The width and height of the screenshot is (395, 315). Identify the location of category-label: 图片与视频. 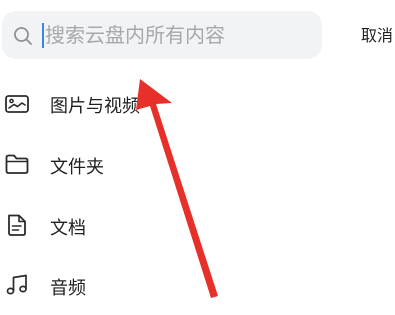
(95, 106).